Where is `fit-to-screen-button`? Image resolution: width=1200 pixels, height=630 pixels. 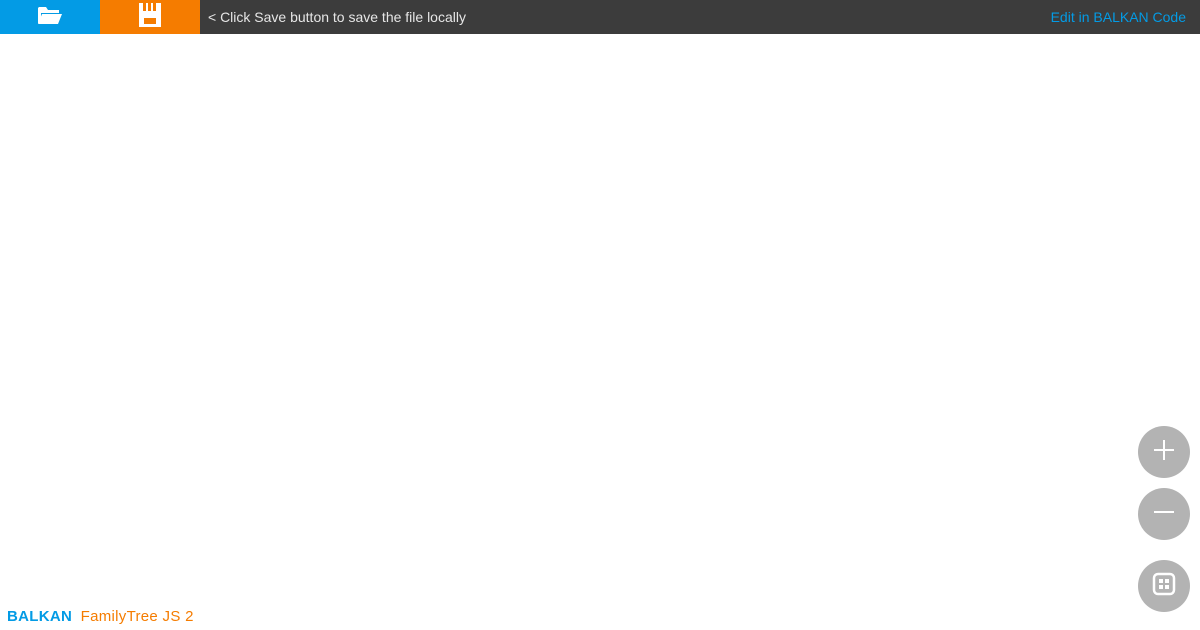
fit-to-screen-button is located at coordinates (1164, 586).